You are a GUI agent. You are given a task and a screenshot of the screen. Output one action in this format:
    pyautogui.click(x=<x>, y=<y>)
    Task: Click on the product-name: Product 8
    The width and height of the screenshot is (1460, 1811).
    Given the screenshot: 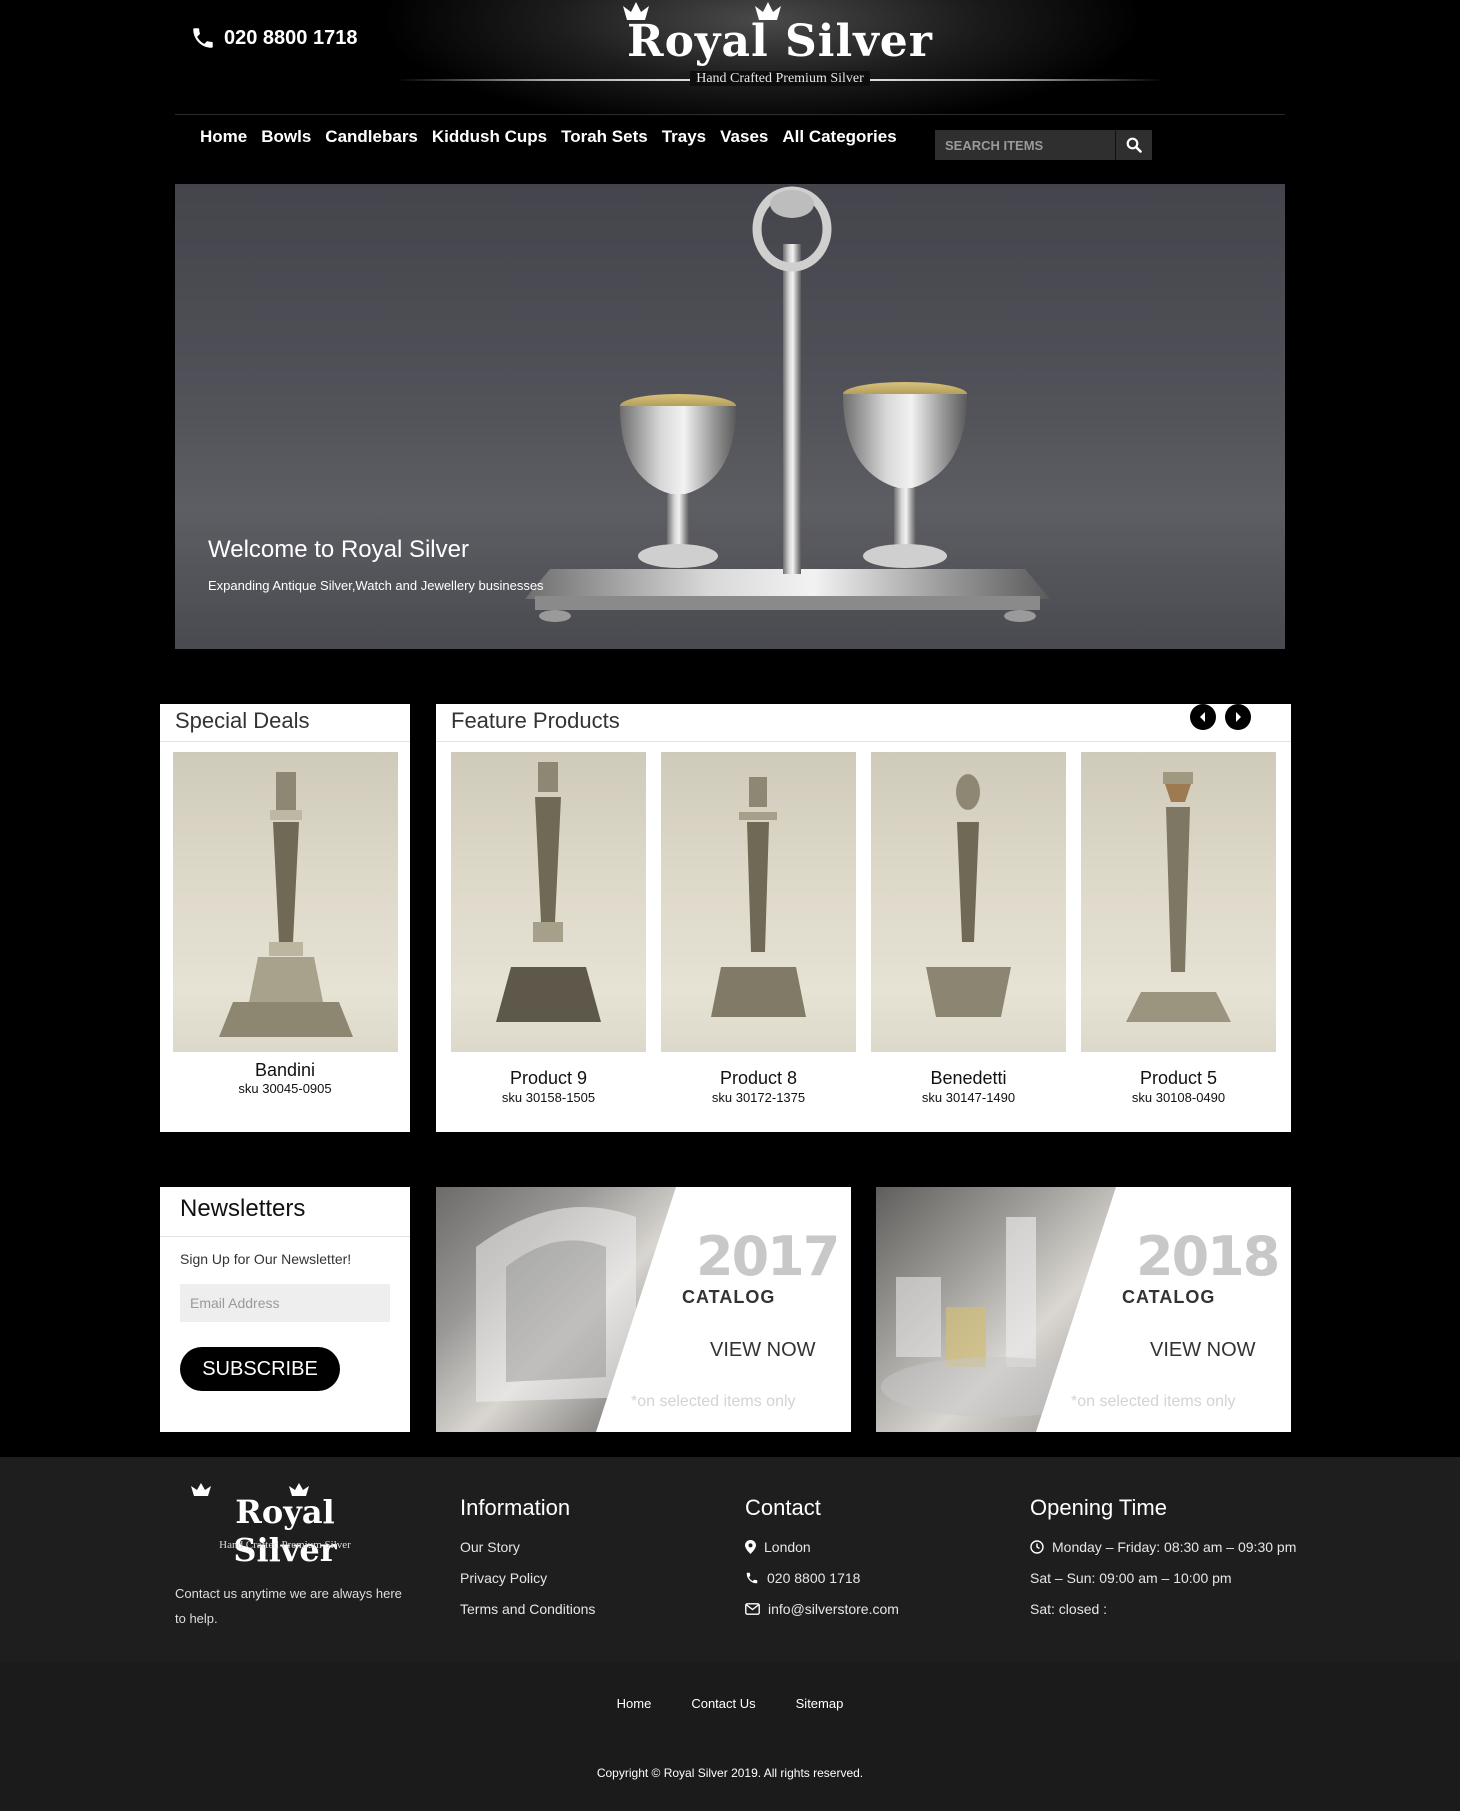 What is the action you would take?
    pyautogui.click(x=758, y=1078)
    